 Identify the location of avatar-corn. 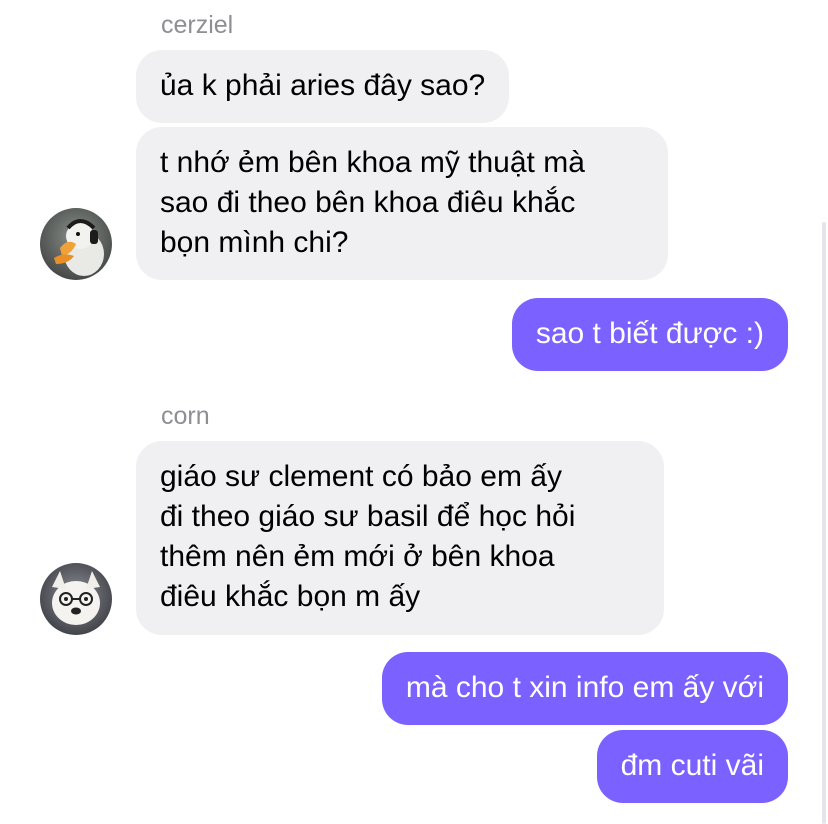
(76, 599).